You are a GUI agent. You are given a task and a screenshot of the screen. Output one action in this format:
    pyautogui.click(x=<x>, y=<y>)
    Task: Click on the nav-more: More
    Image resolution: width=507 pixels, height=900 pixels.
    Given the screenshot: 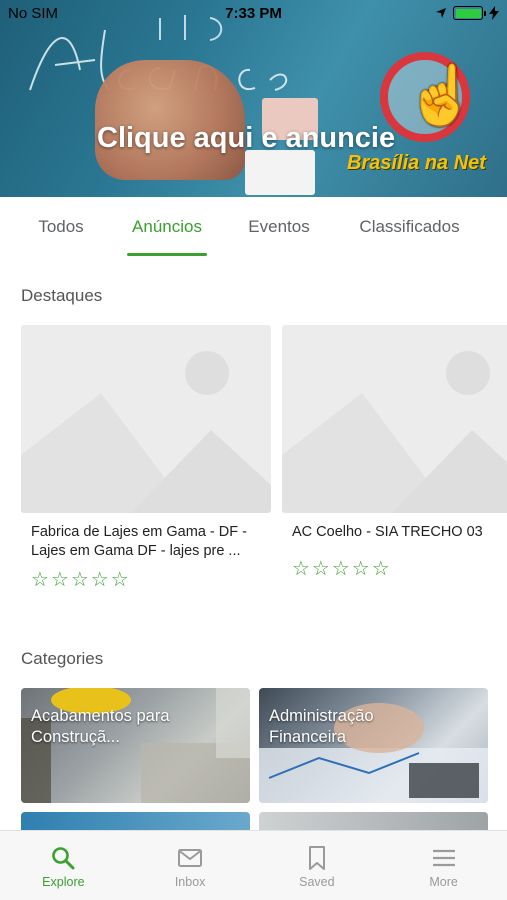 What is the action you would take?
    pyautogui.click(x=443, y=865)
    